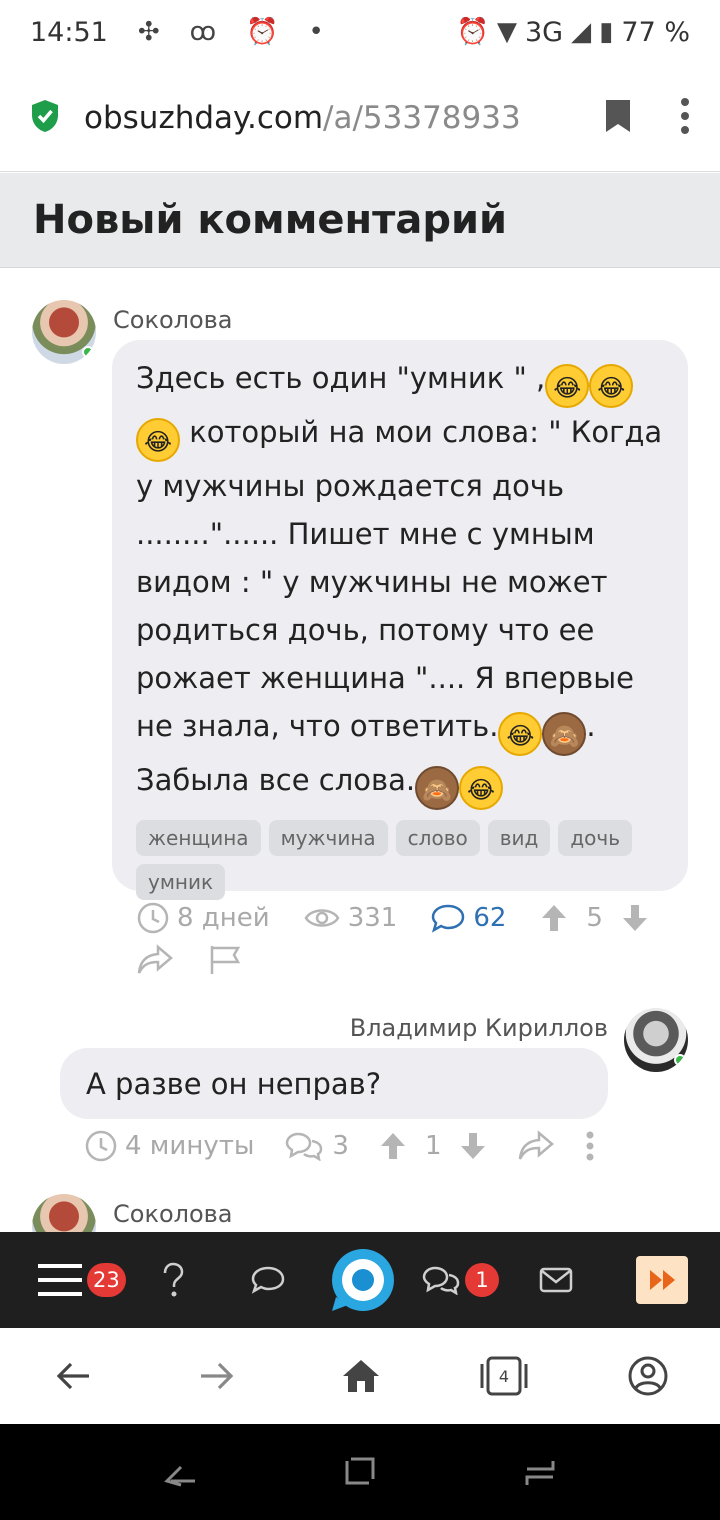  I want to click on eye-icon, so click(322, 918).